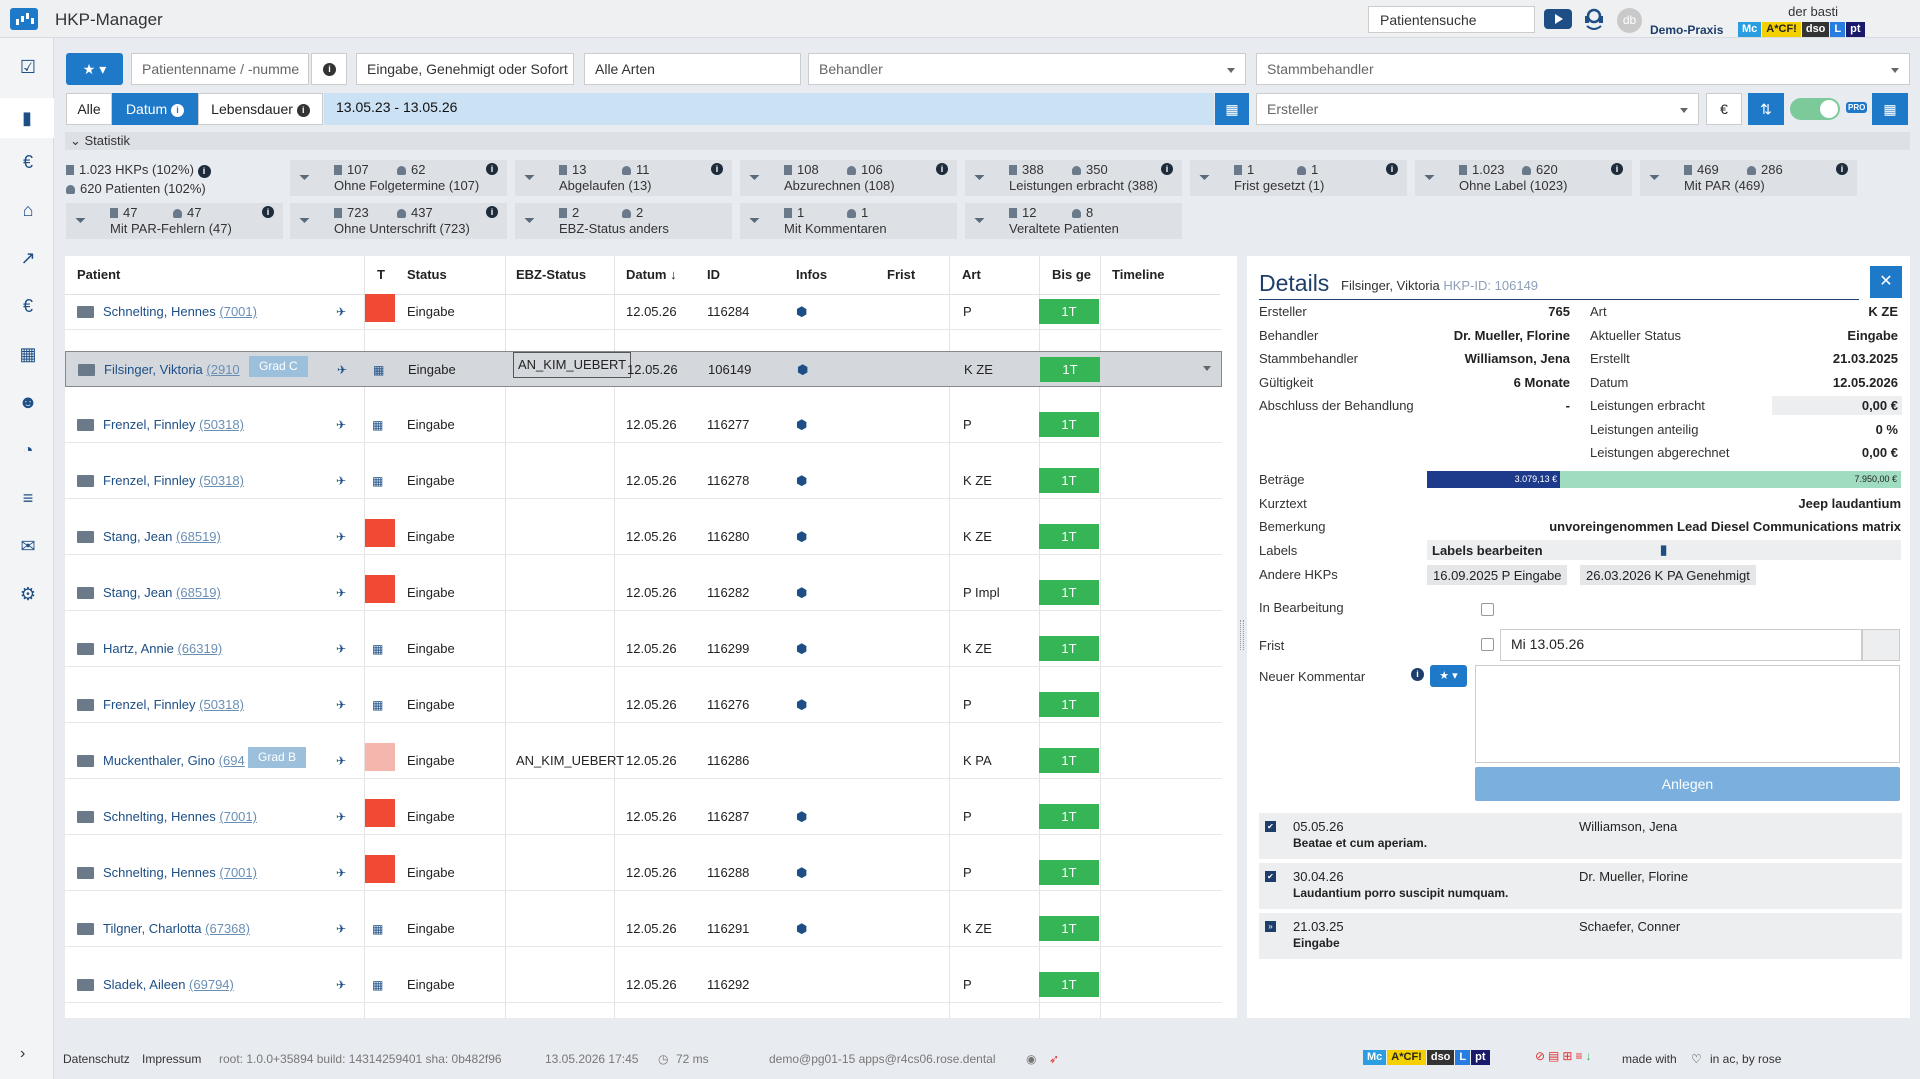  Describe the element at coordinates (692, 69) in the screenshot. I see `art-filter-input: Alle Arten` at that location.